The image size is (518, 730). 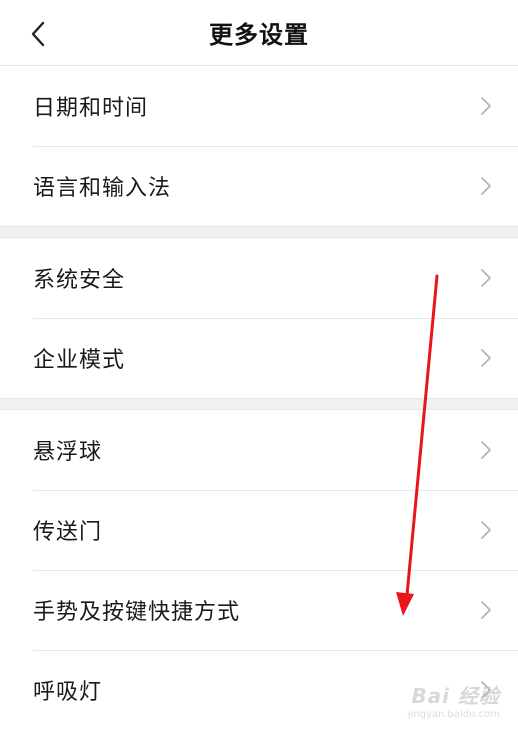 I want to click on row-date-time: 日期和时间, so click(x=259, y=106).